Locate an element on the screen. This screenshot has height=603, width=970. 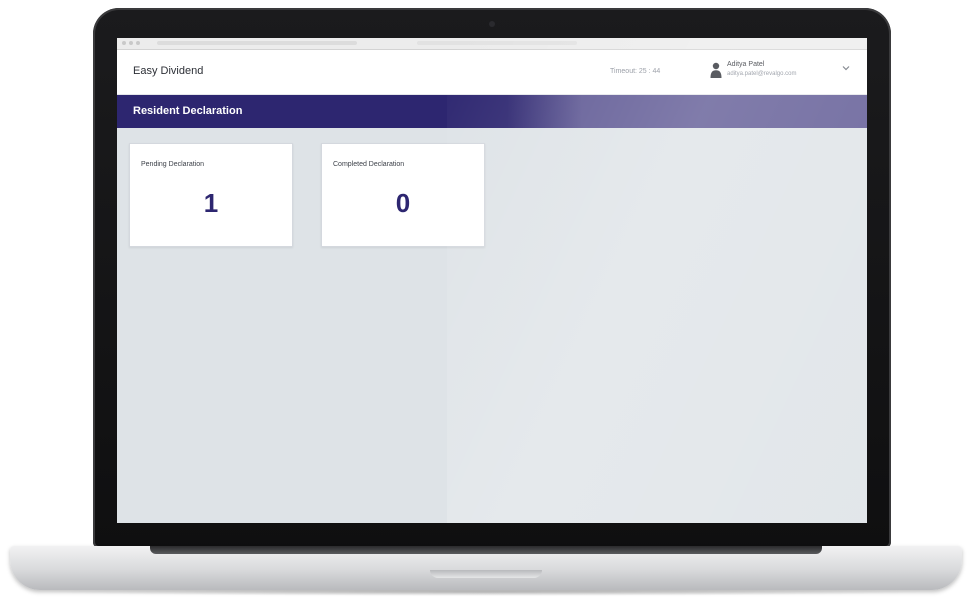
laptop-base is located at coordinates (486, 568).